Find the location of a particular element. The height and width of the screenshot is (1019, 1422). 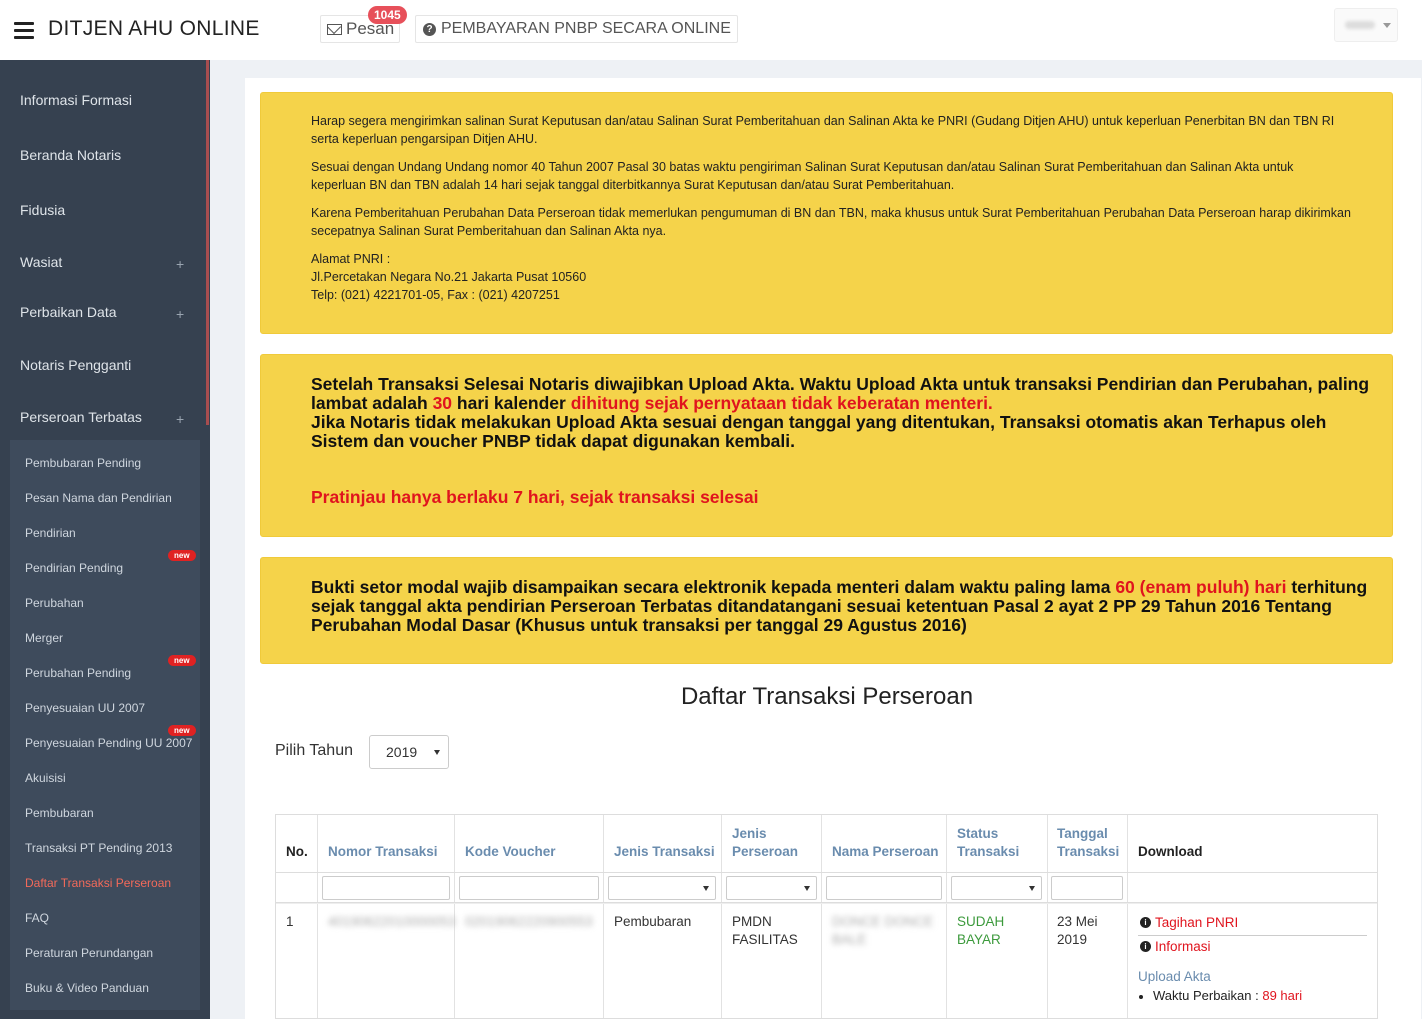

sidebar-item-wasiat: Wasiat is located at coordinates (41, 262).